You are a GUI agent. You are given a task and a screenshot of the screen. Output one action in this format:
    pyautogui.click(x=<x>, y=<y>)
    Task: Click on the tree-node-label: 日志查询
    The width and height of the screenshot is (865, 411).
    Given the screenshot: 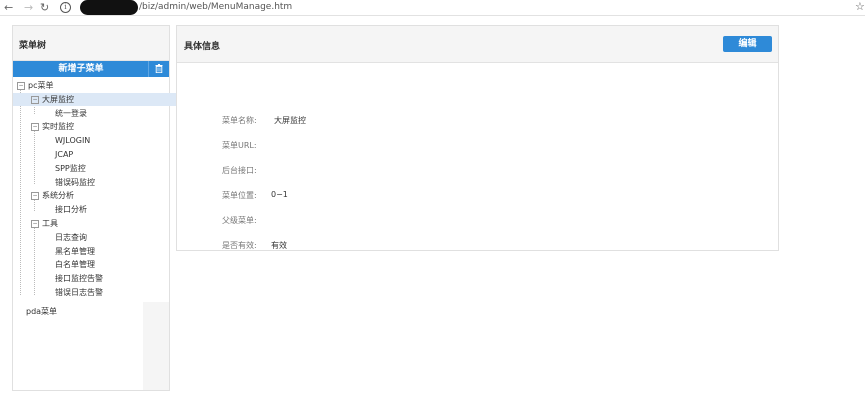 What is the action you would take?
    pyautogui.click(x=71, y=237)
    